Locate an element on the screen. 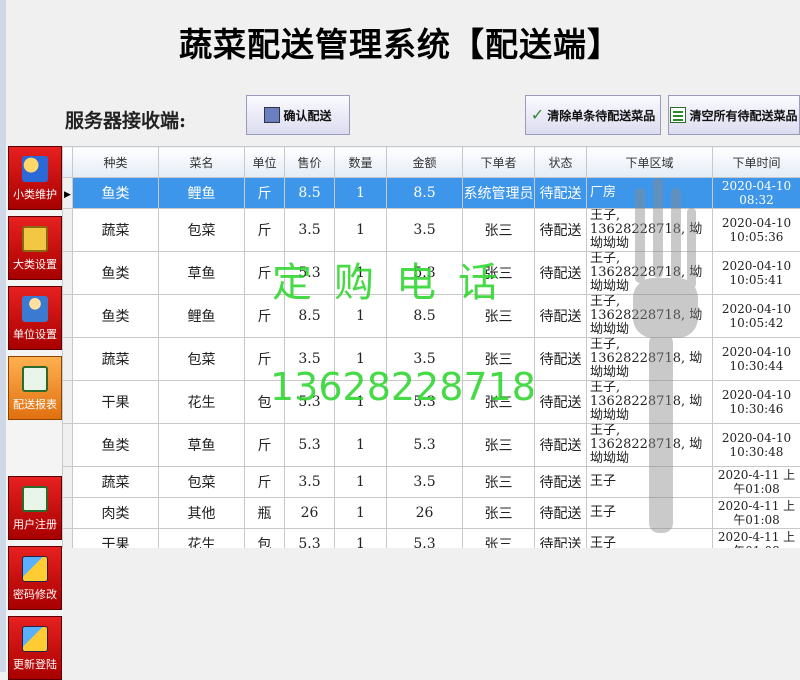 Image resolution: width=800 pixels, height=680 pixels. sidebar-item-unit: 单位设置 is located at coordinates (35, 318).